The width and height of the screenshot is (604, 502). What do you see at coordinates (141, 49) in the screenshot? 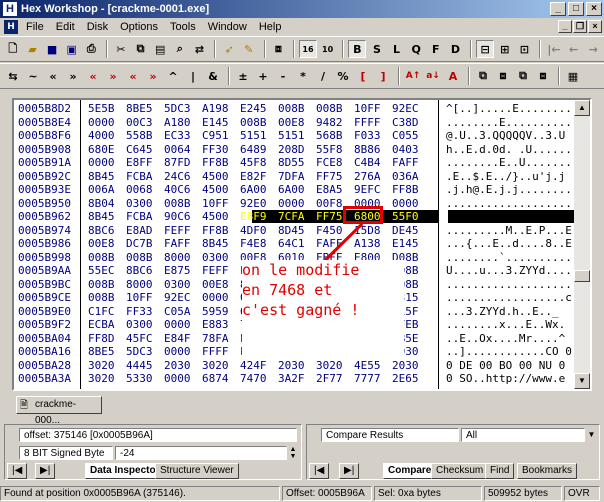
I see `copy-icon: ⧉` at bounding box center [141, 49].